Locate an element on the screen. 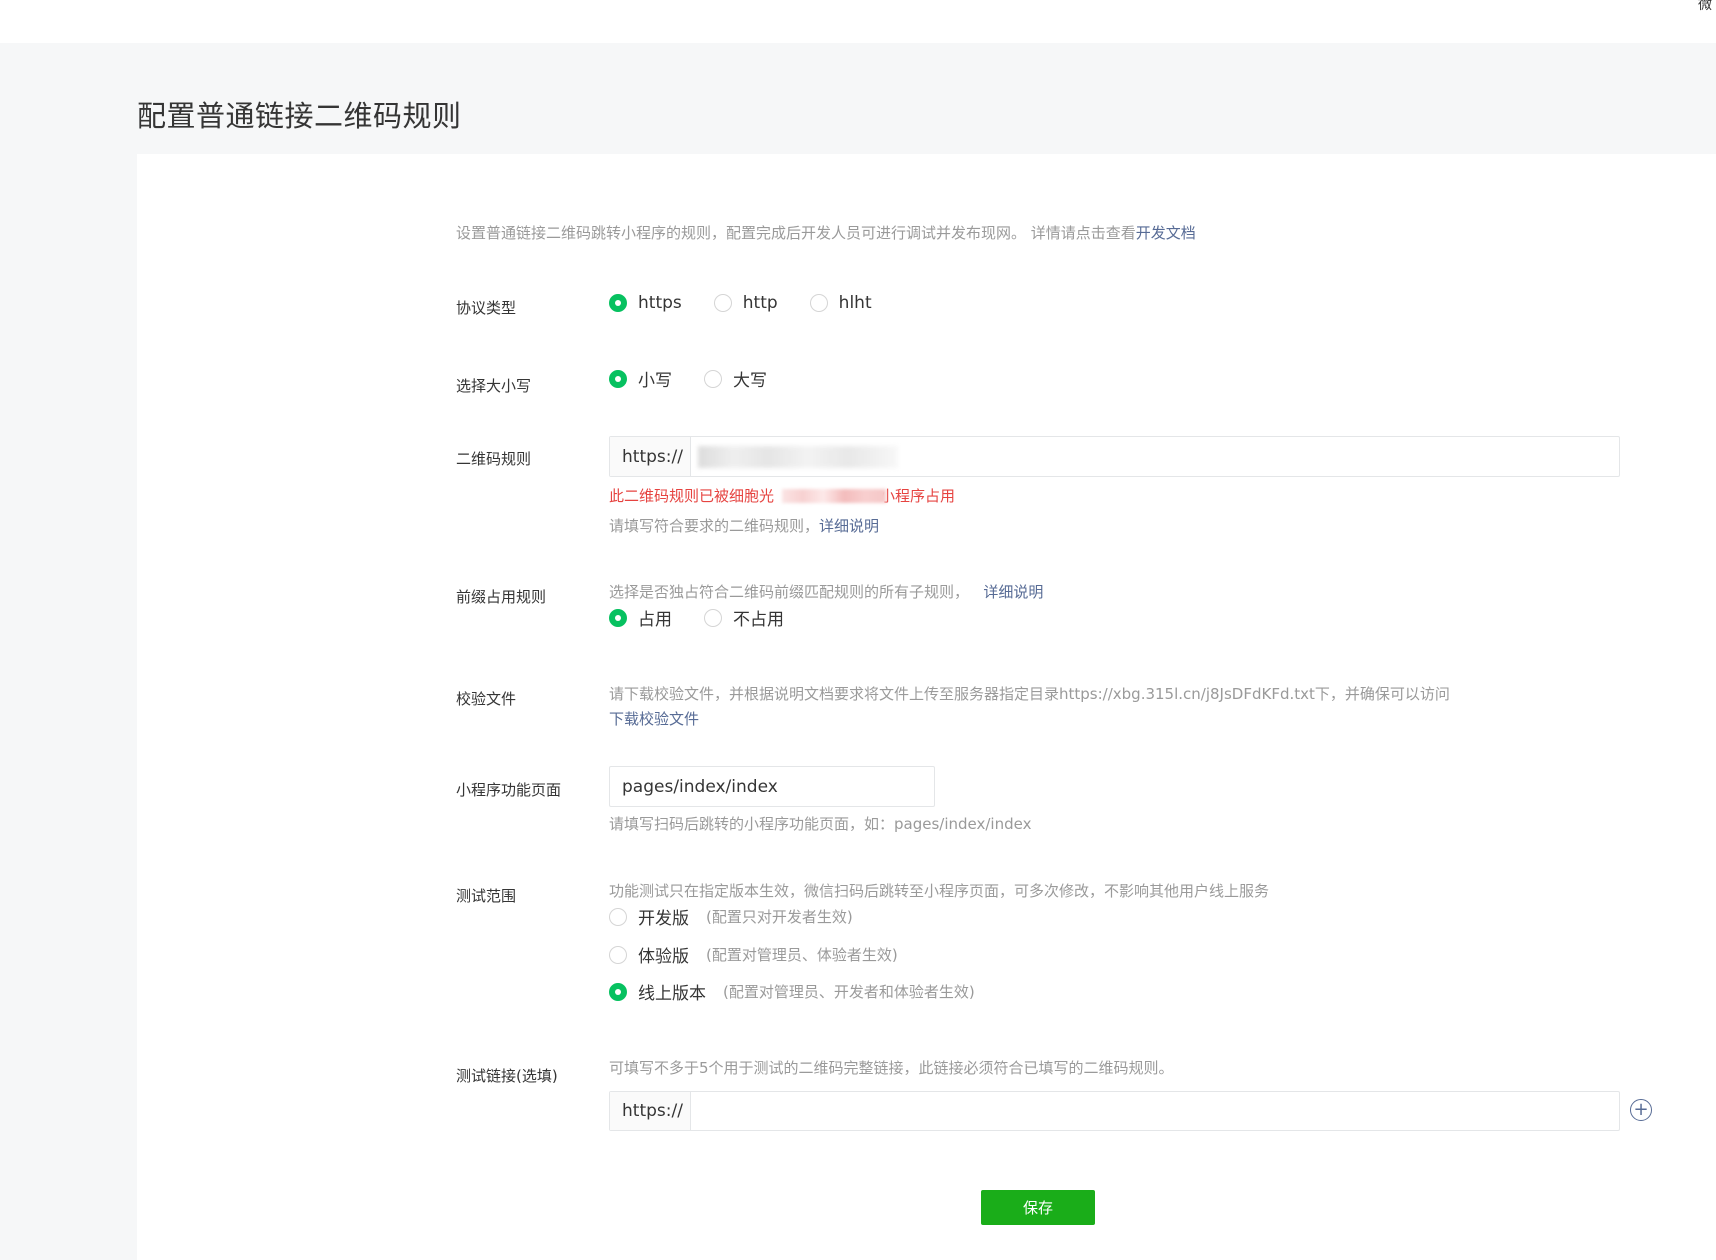 Image resolution: width=1716 pixels, height=1260 pixels. scope-option-label: 开发版 is located at coordinates (663, 919).